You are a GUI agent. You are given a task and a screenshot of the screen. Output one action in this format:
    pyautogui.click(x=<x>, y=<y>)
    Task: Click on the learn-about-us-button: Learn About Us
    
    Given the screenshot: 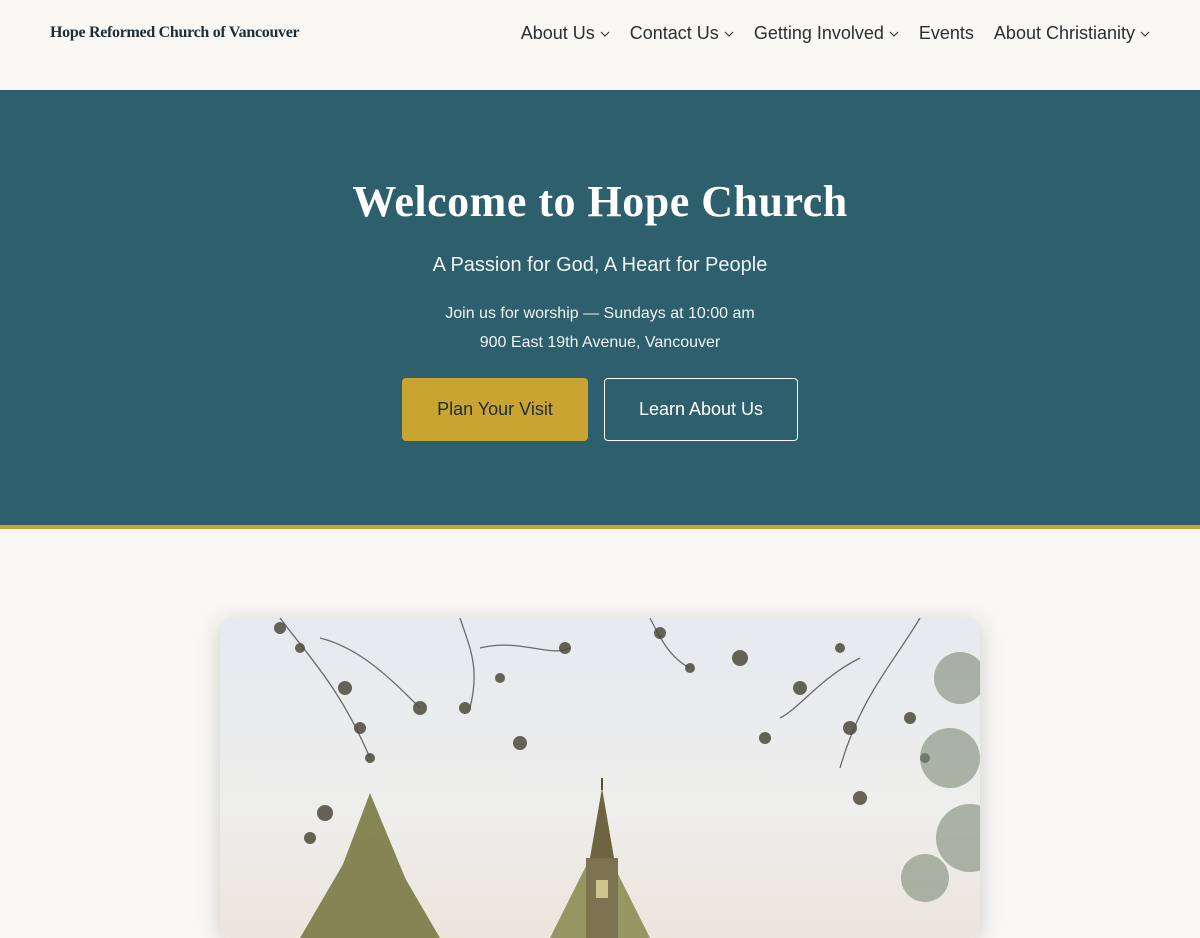 What is the action you would take?
    pyautogui.click(x=701, y=409)
    